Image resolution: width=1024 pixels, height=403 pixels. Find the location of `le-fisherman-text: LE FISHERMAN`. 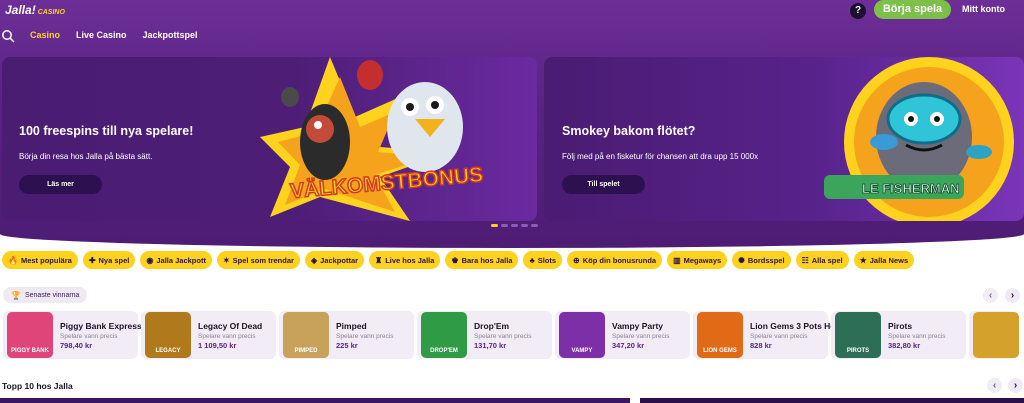

le-fisherman-text: LE FISHERMAN is located at coordinates (911, 188).